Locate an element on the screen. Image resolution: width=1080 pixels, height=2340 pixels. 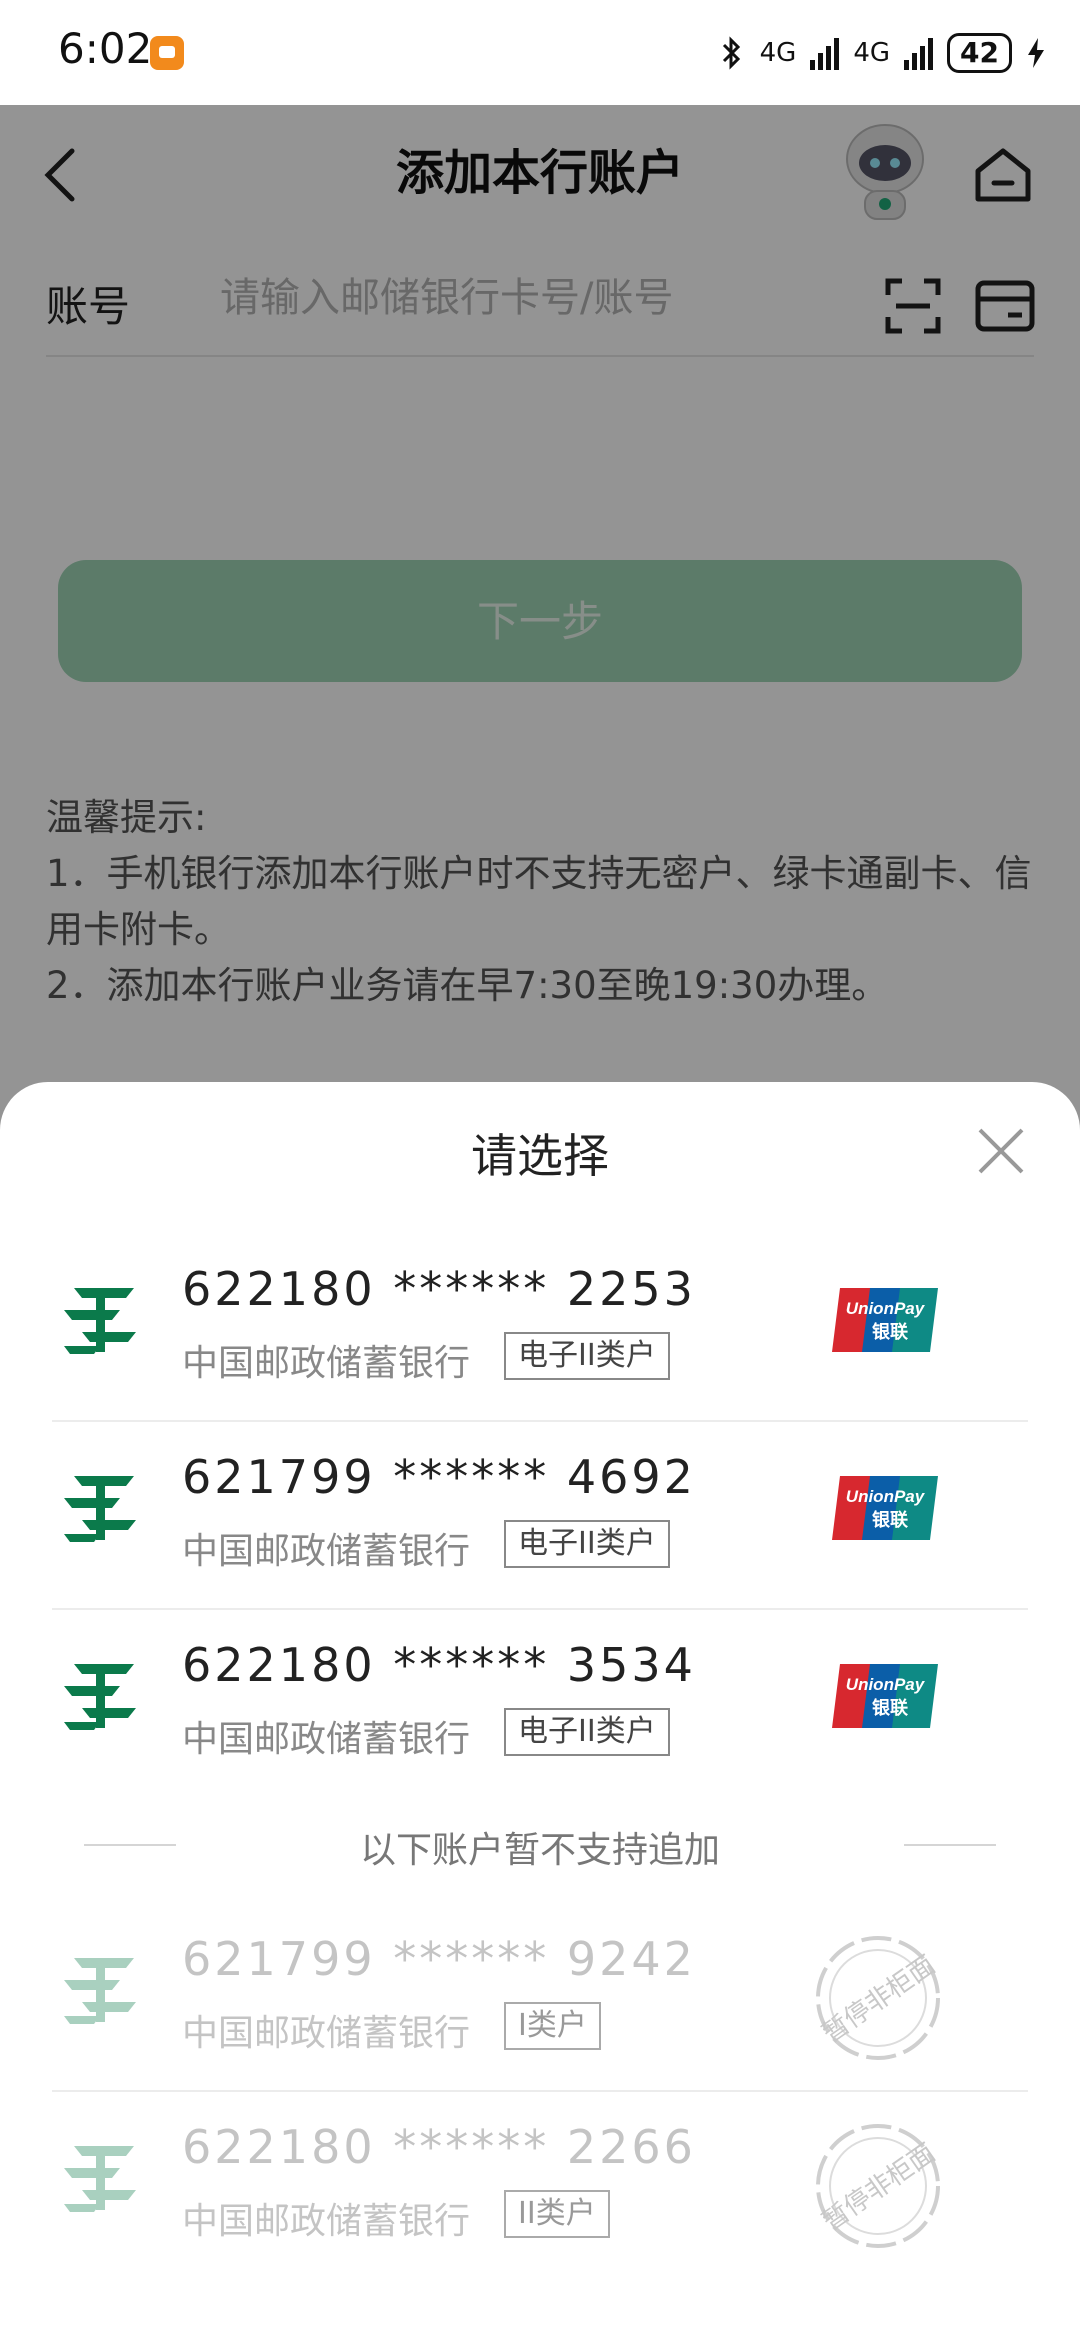
sheet-title: 请选择 is located at coordinates (540, 1156).